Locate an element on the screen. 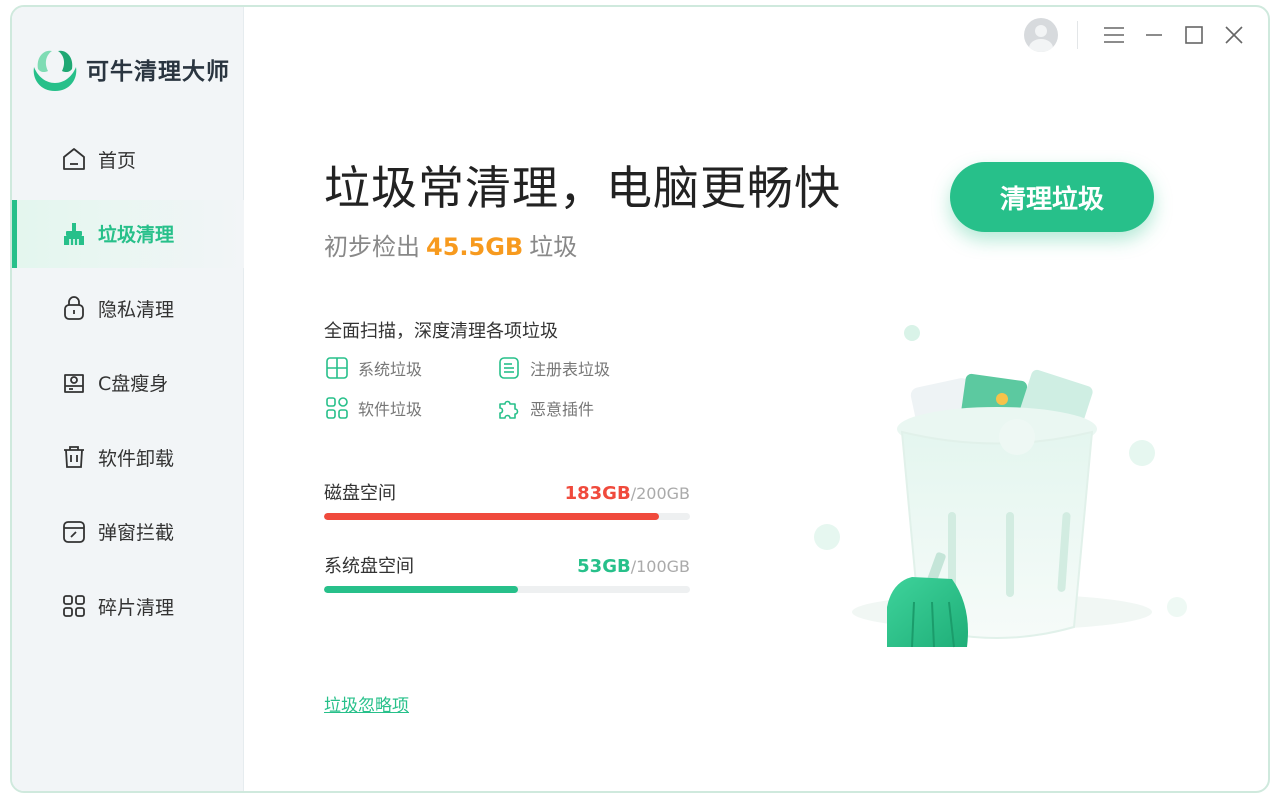  system-disk-total: /100GB is located at coordinates (660, 566).